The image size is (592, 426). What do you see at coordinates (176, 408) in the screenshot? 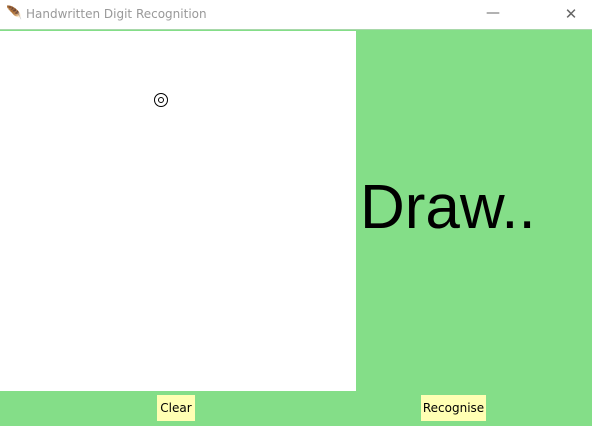
I see `clear-button: Clear` at bounding box center [176, 408].